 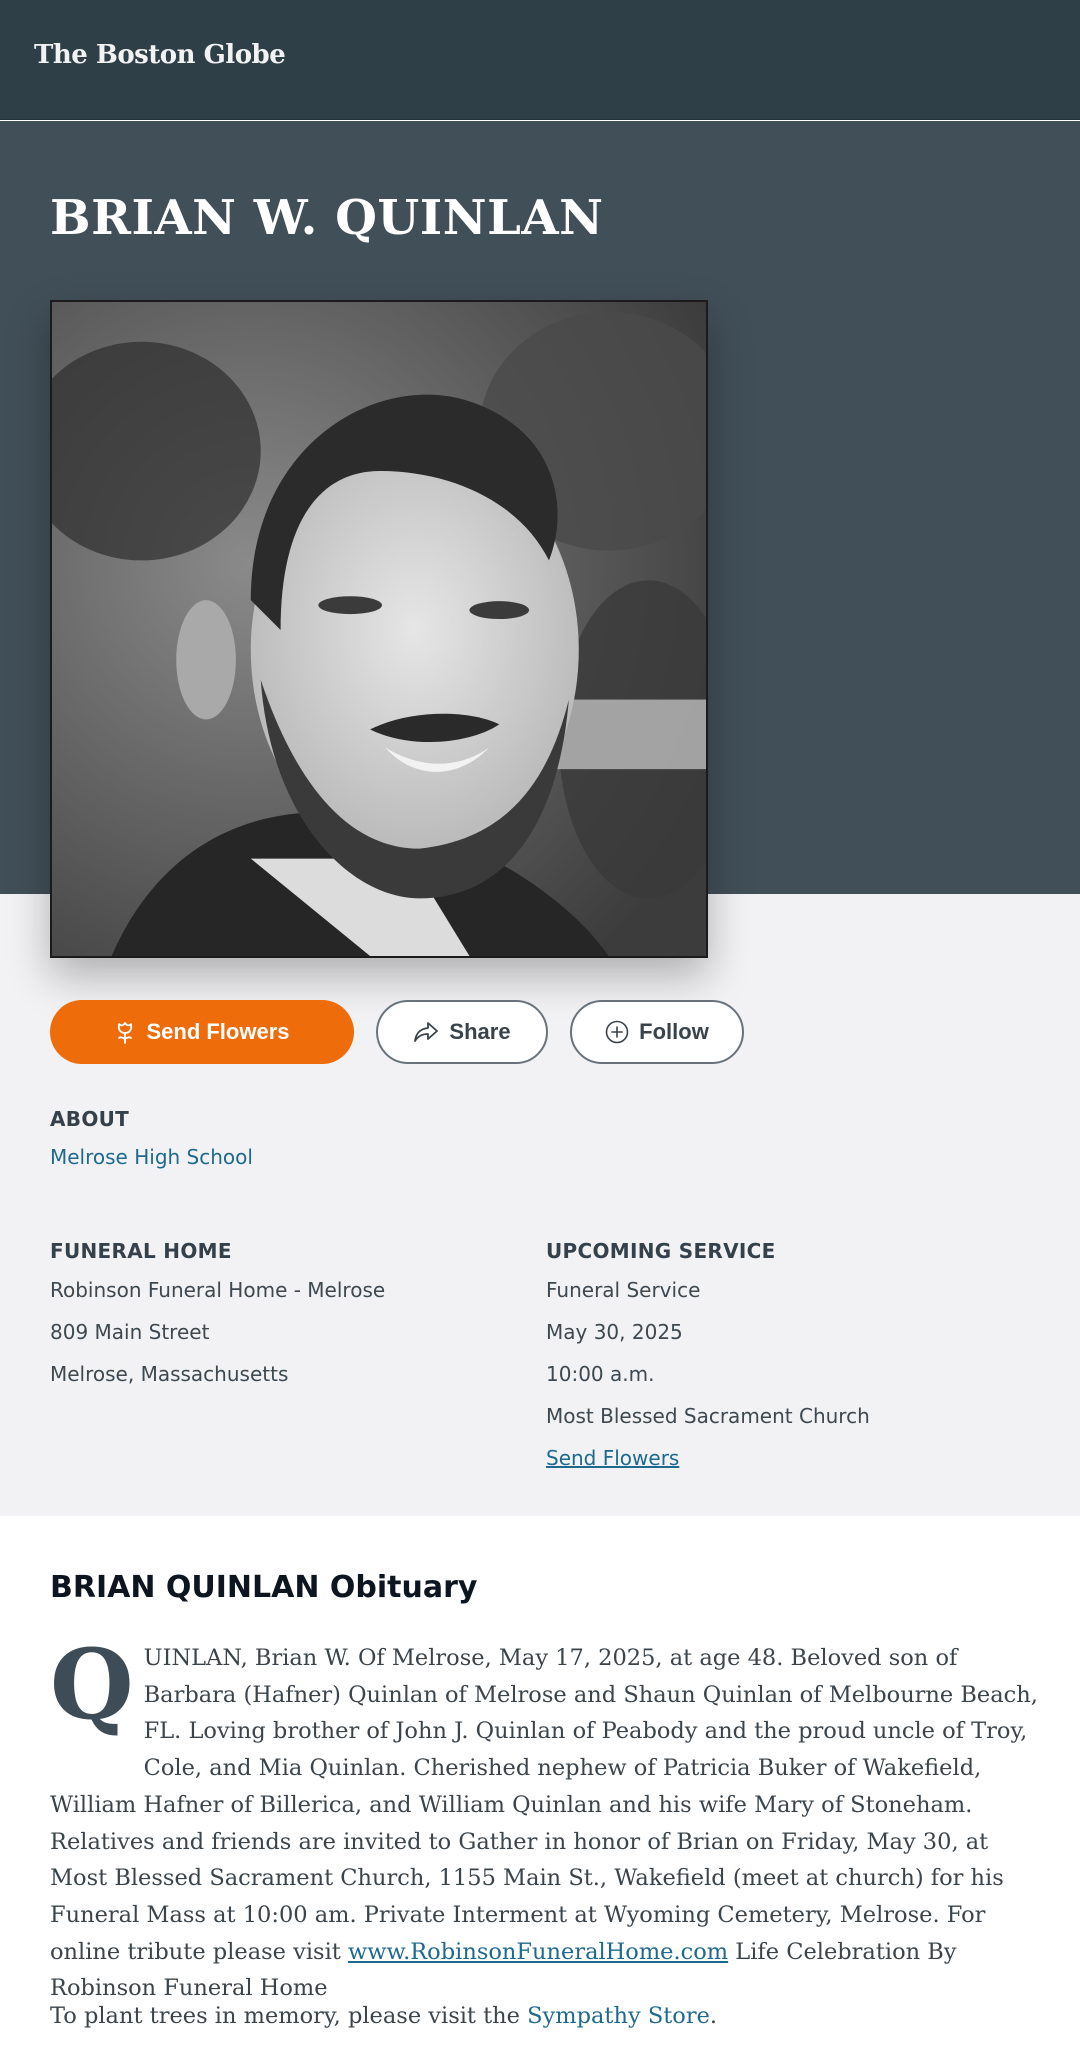 What do you see at coordinates (538, 1952) in the screenshot?
I see `funeral-home-website-link: www.RobinsonFuneralHome.com` at bounding box center [538, 1952].